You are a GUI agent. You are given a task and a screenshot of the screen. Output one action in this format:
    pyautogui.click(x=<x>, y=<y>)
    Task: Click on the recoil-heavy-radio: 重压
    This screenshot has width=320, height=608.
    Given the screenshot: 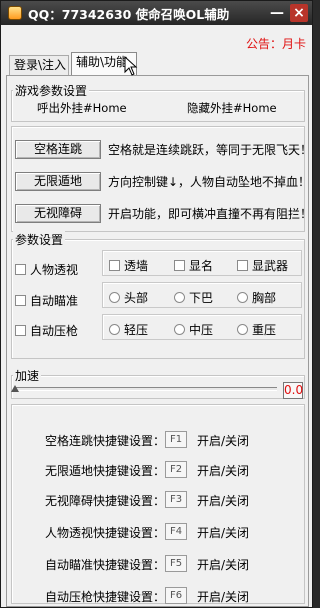 What is the action you would take?
    pyautogui.click(x=256, y=329)
    